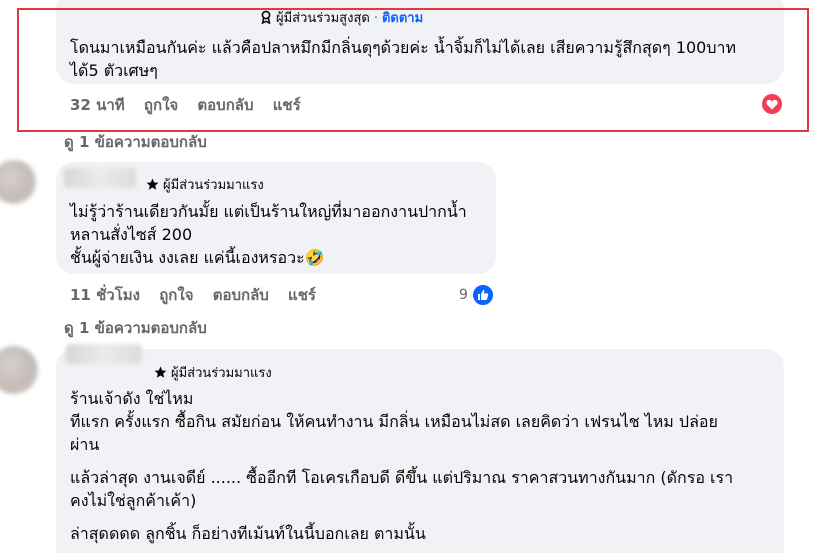  Describe the element at coordinates (131, 234) in the screenshot. I see `comment-text-line: หลานสั่งไซส์ 200` at that location.